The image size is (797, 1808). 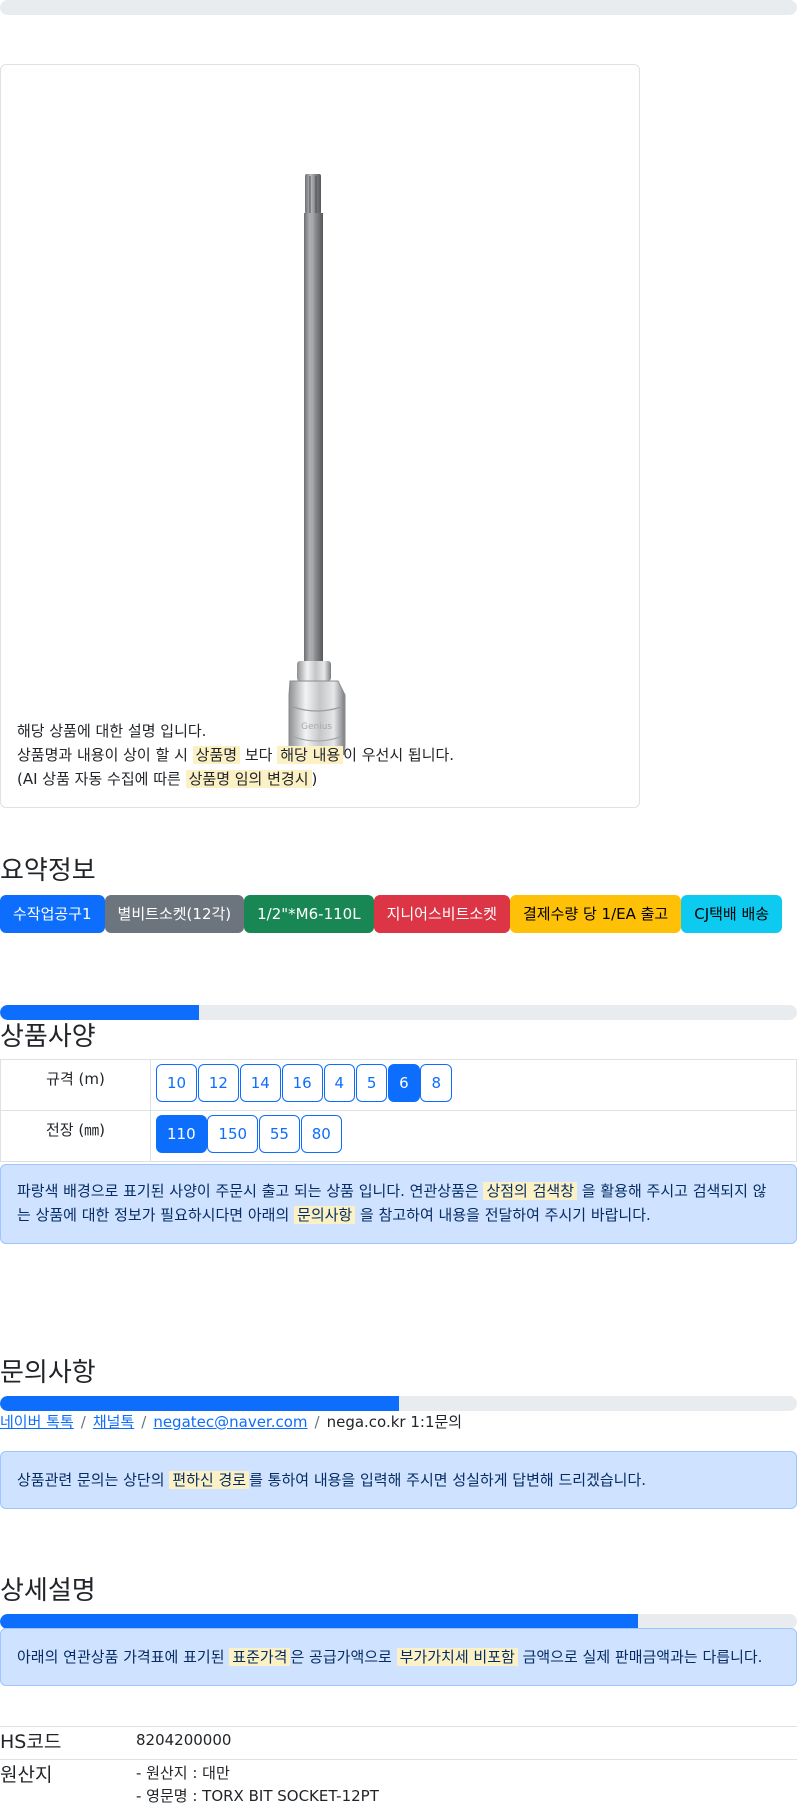 What do you see at coordinates (503, 1215) in the screenshot?
I see `text-fragment: 을 참고하여 내용을 전달하여 주시기 바랍니다.` at bounding box center [503, 1215].